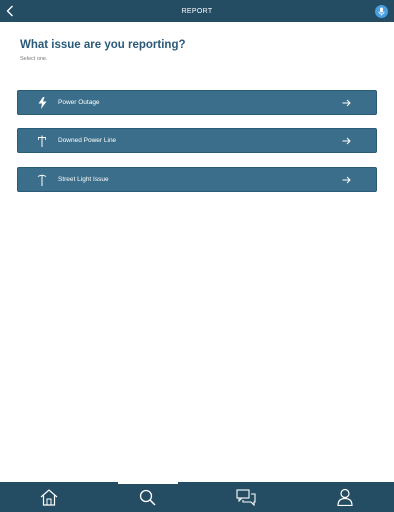 The width and height of the screenshot is (394, 512). What do you see at coordinates (34, 59) in the screenshot?
I see `page-subheading: Select one.` at bounding box center [34, 59].